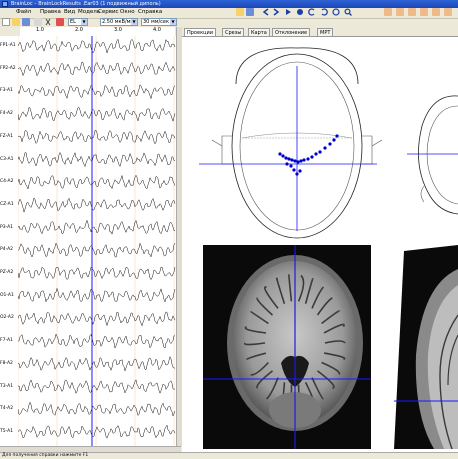  What do you see at coordinates (7, 318) in the screenshot?
I see `channel-label: O2-A2` at bounding box center [7, 318].